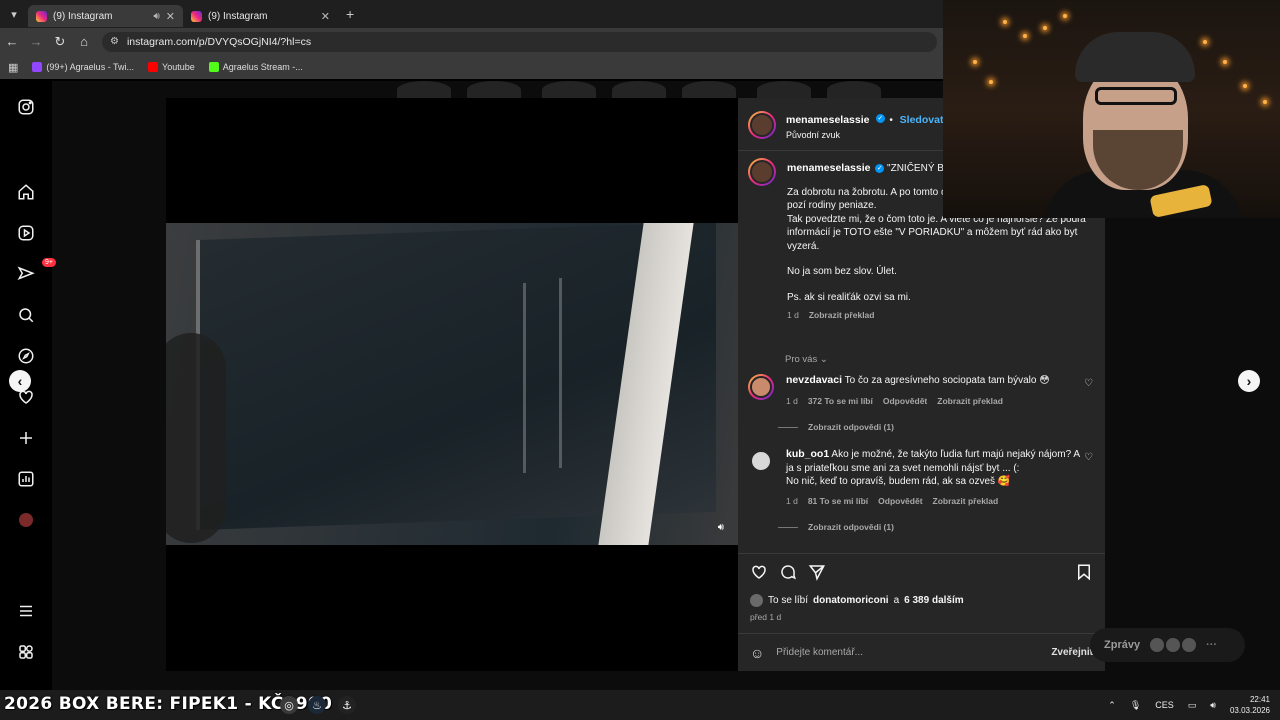  I want to click on browser-tab: (9) Instagram ✕, so click(260, 16).